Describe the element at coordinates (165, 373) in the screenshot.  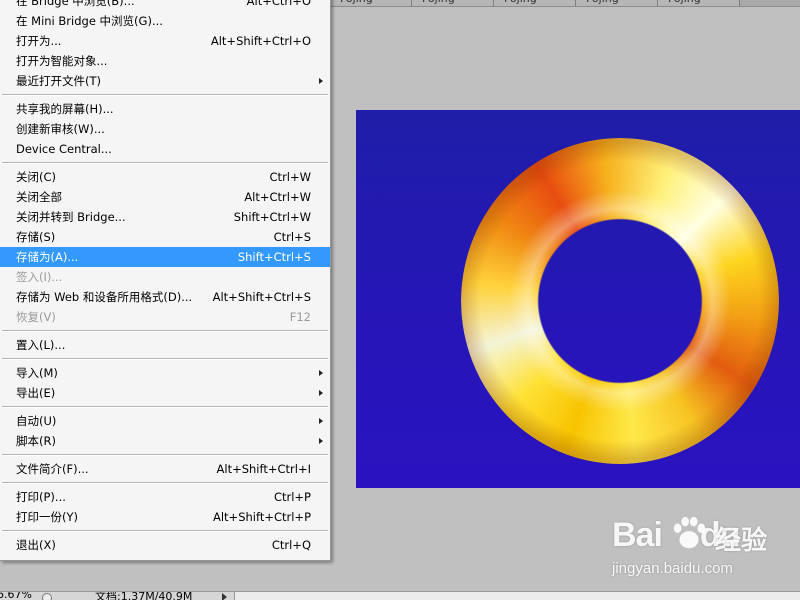
I see `menu-item: 导入(M)` at that location.